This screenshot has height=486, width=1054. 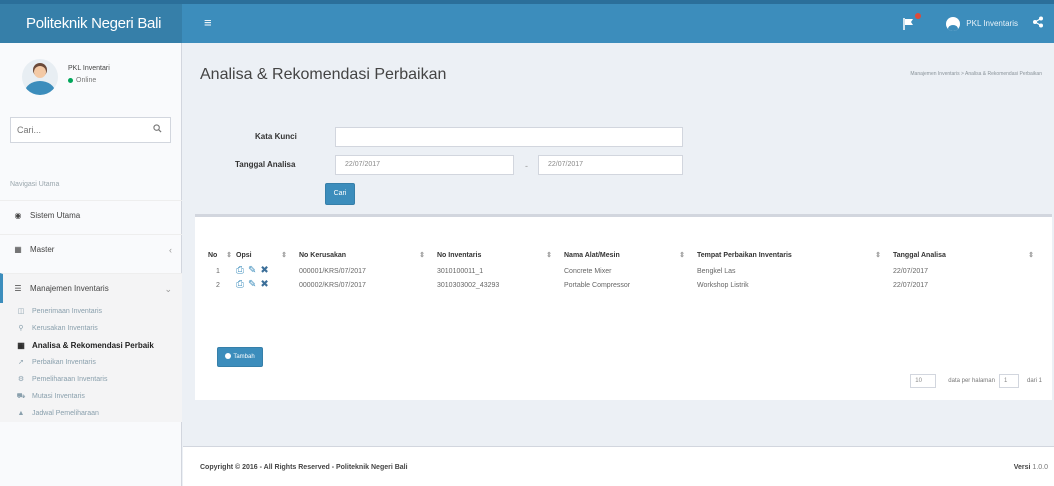 I want to click on user-panel-name: PKL Inventari, so click(x=89, y=68).